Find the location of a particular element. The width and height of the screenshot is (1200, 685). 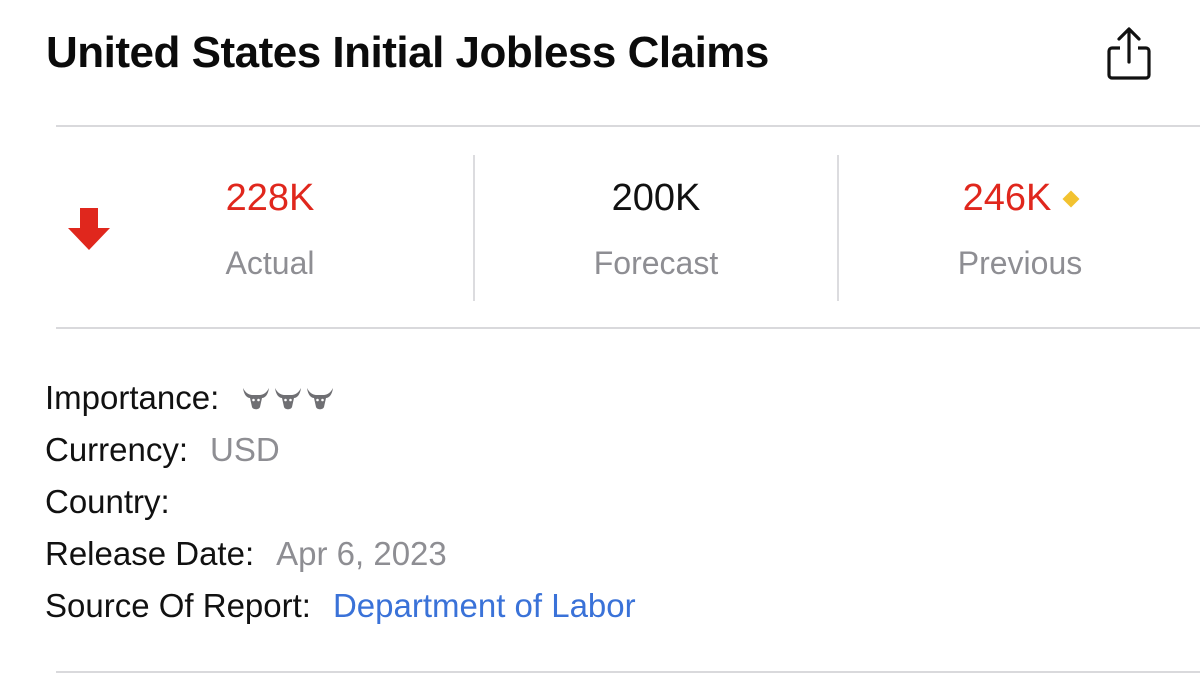

forecast-value: 200K is located at coordinates (656, 198).